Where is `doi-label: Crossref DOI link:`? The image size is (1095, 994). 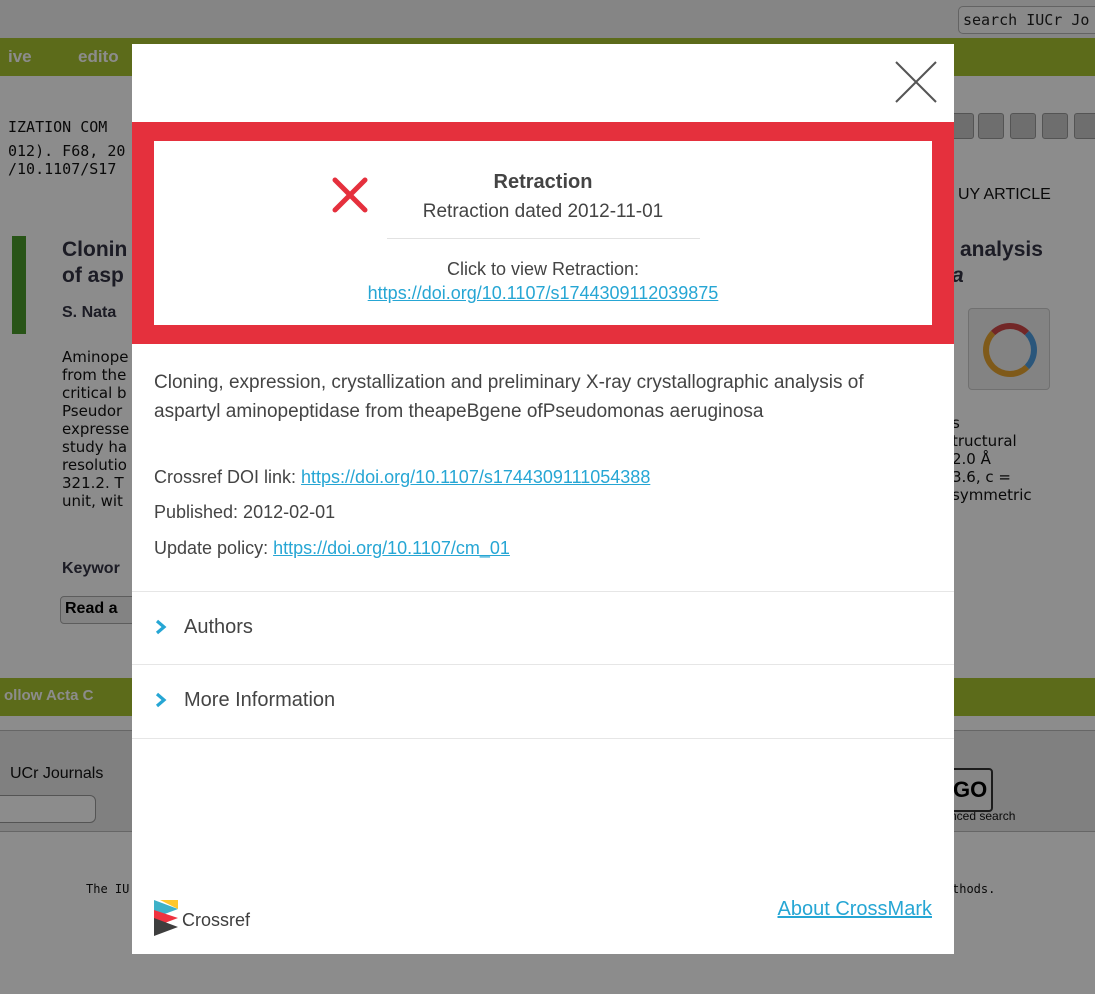
doi-label: Crossref DOI link: is located at coordinates (228, 477).